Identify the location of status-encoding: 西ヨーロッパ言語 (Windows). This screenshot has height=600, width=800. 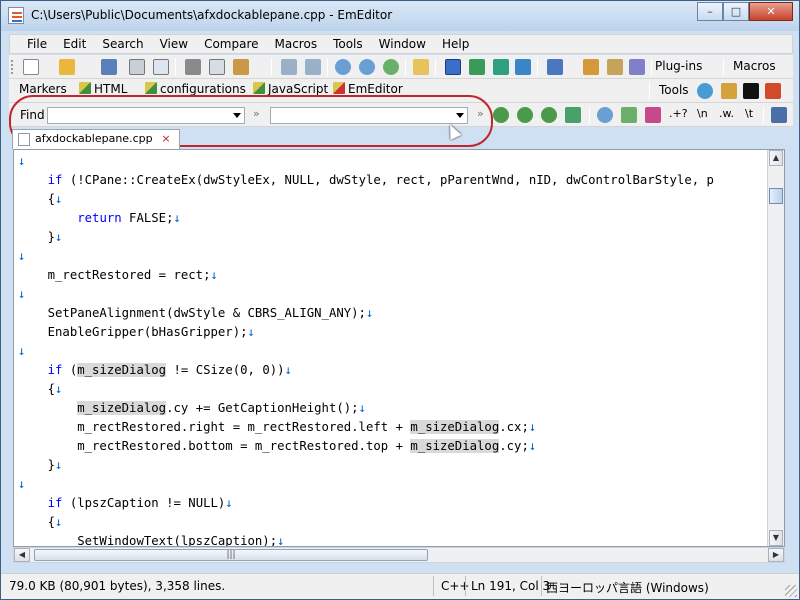
(627, 587).